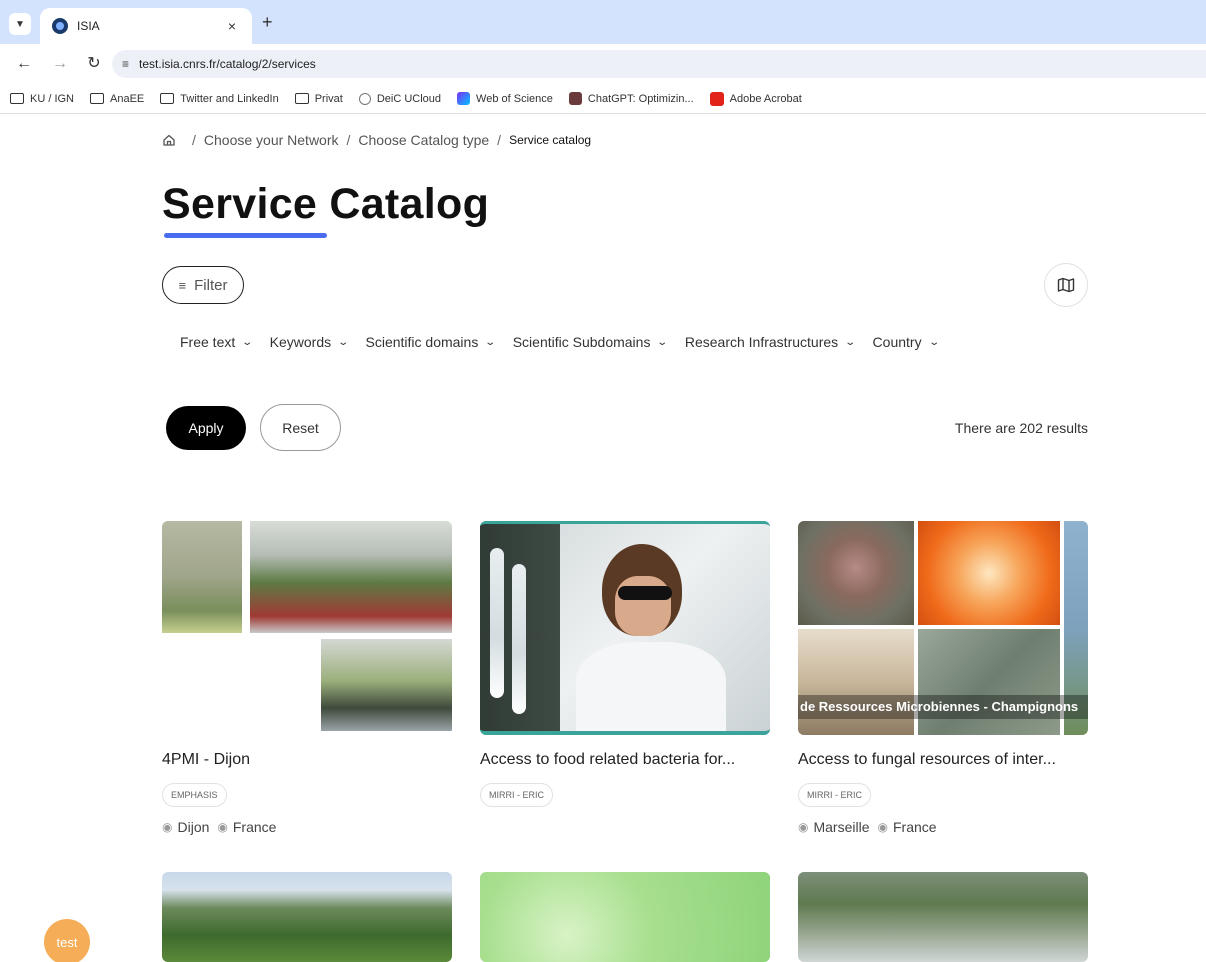 The width and height of the screenshot is (1206, 962). I want to click on tab-search-chevron-icon: ▼, so click(20, 24).